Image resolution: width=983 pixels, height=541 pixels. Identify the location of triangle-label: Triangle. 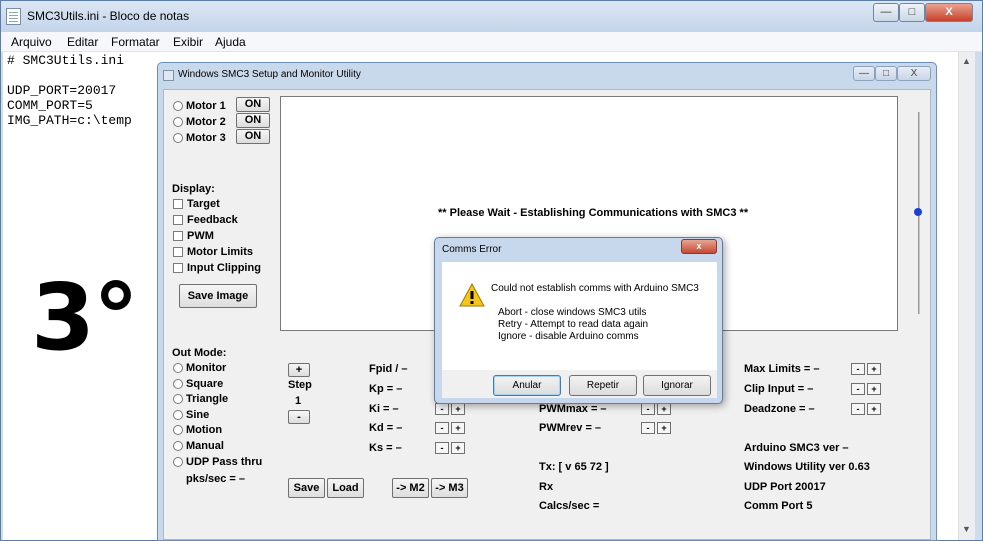
(207, 399).